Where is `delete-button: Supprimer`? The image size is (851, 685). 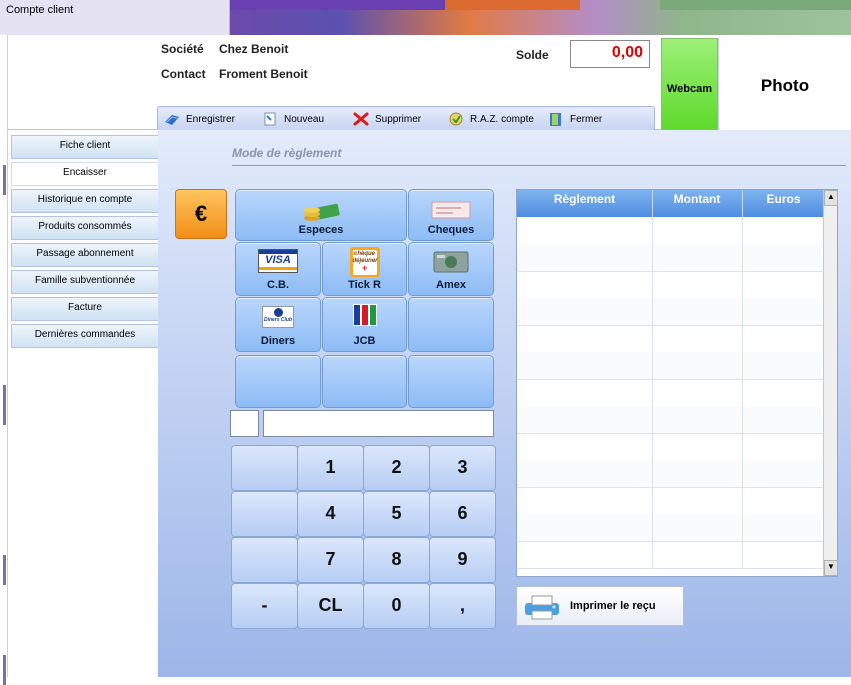
delete-button: Supprimer is located at coordinates (387, 119).